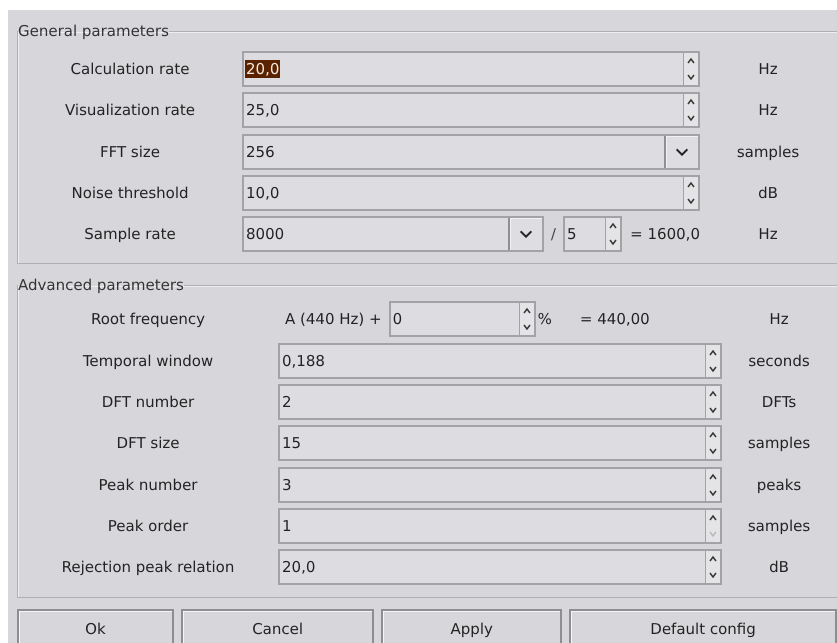 The width and height of the screenshot is (837, 643). What do you see at coordinates (471, 152) in the screenshot?
I see `dropdown: 256` at bounding box center [471, 152].